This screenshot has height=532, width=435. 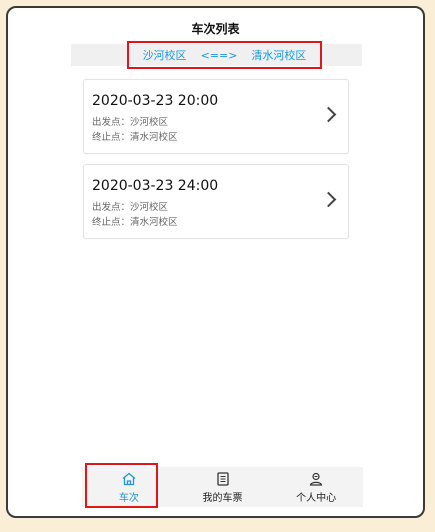 What do you see at coordinates (155, 186) in the screenshot?
I see `trip-time: 2020-03-23 24:00` at bounding box center [155, 186].